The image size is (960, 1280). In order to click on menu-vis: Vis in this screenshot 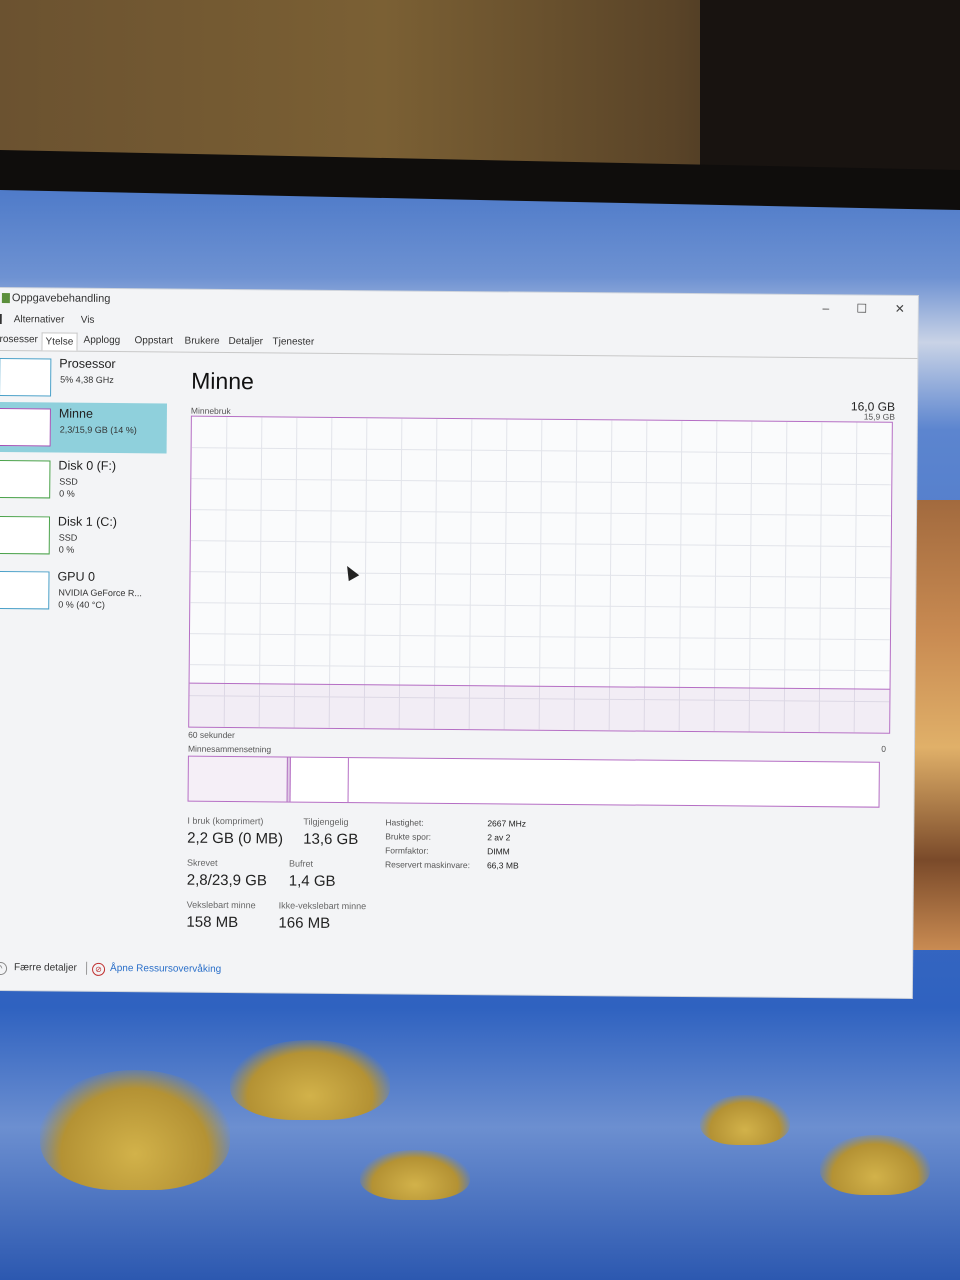, I will do `click(88, 320)`.